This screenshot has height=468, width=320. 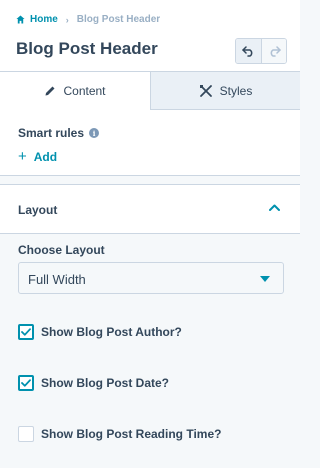 What do you see at coordinates (84, 91) in the screenshot?
I see `tab-content-label: Content` at bounding box center [84, 91].